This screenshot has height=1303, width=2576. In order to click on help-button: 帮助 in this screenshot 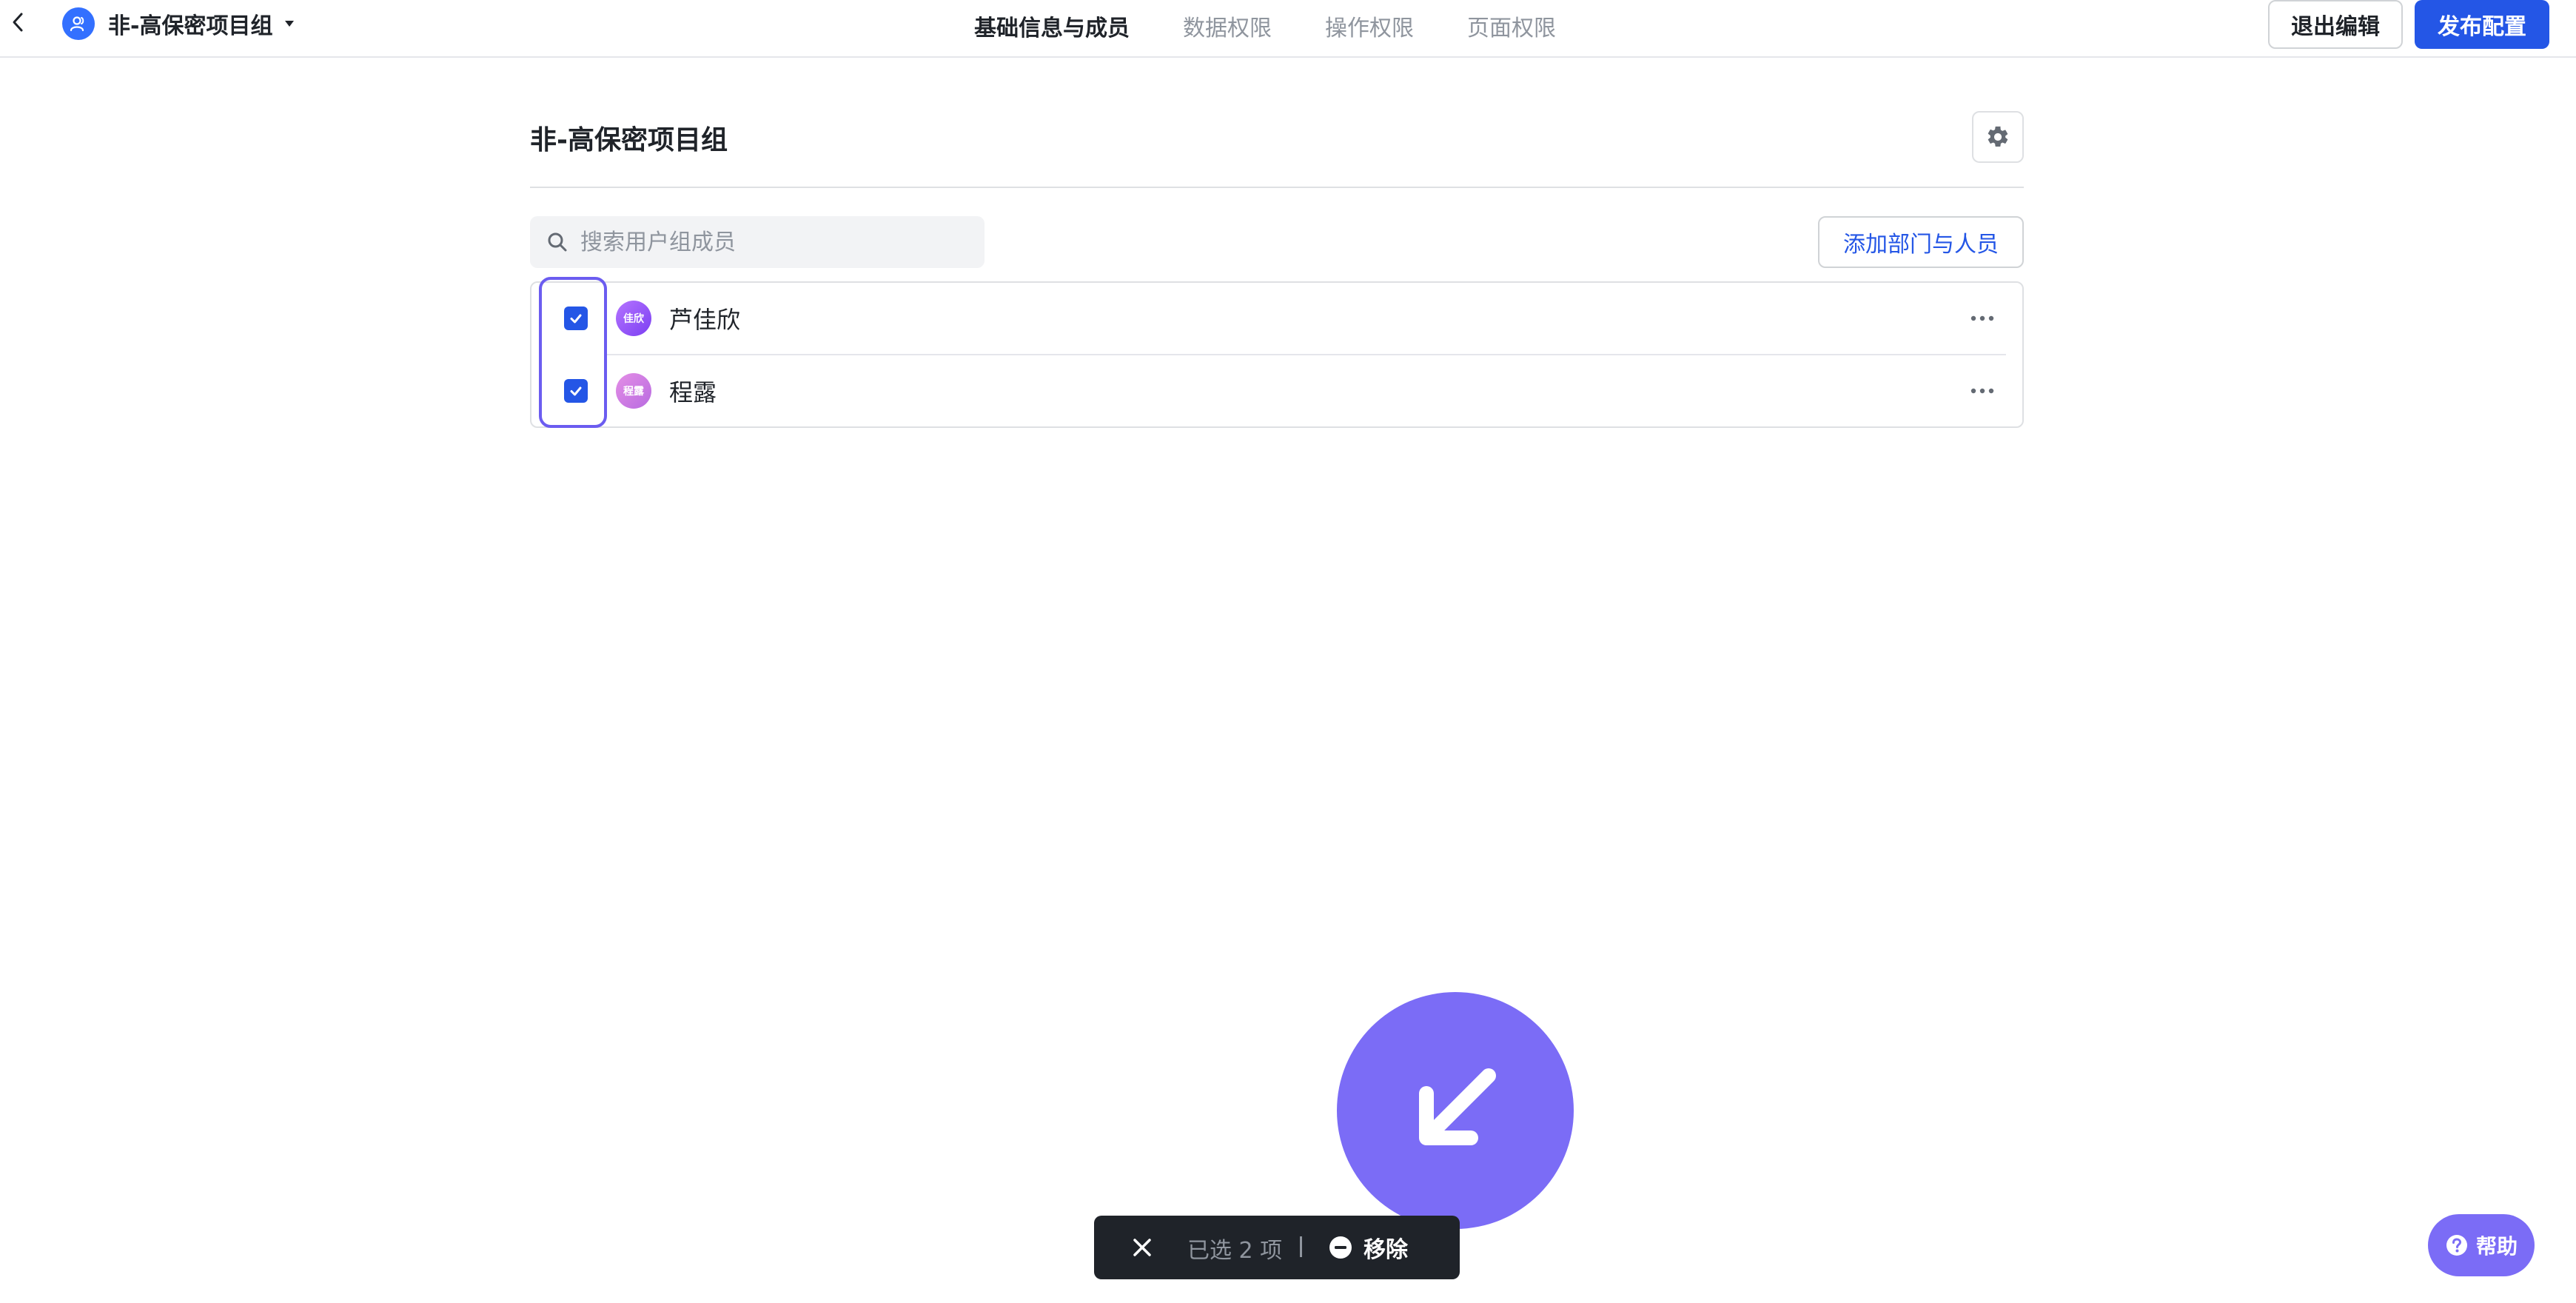, I will do `click(2481, 1245)`.